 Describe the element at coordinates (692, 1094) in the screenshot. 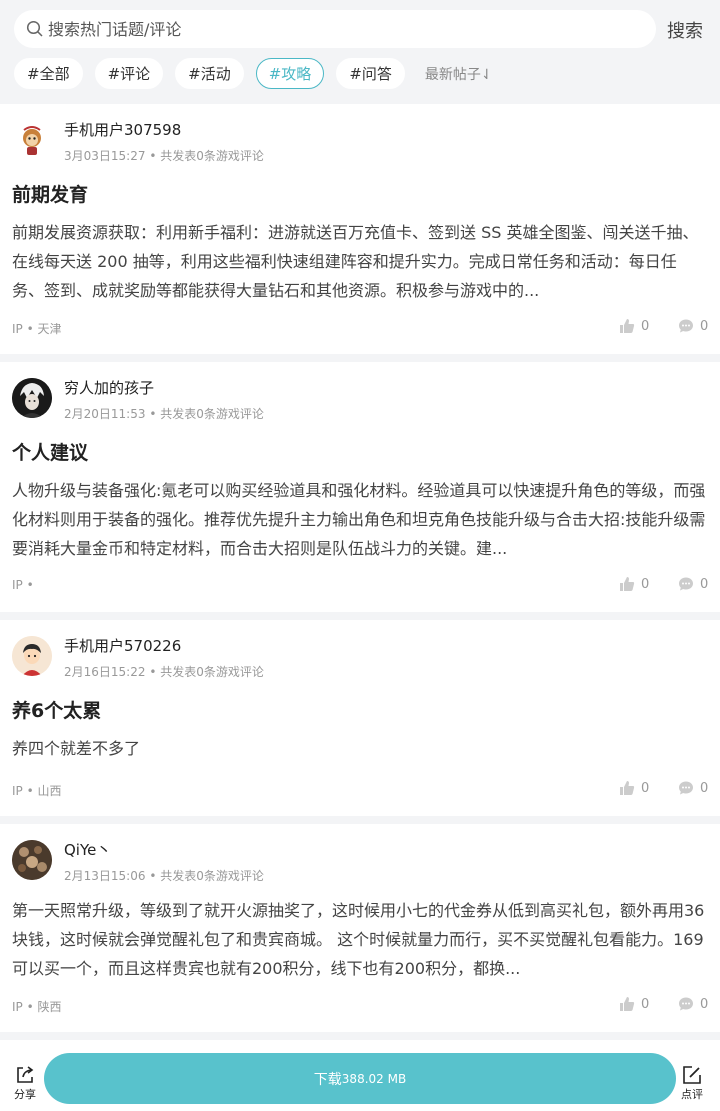

I see `review-label: 点评` at that location.